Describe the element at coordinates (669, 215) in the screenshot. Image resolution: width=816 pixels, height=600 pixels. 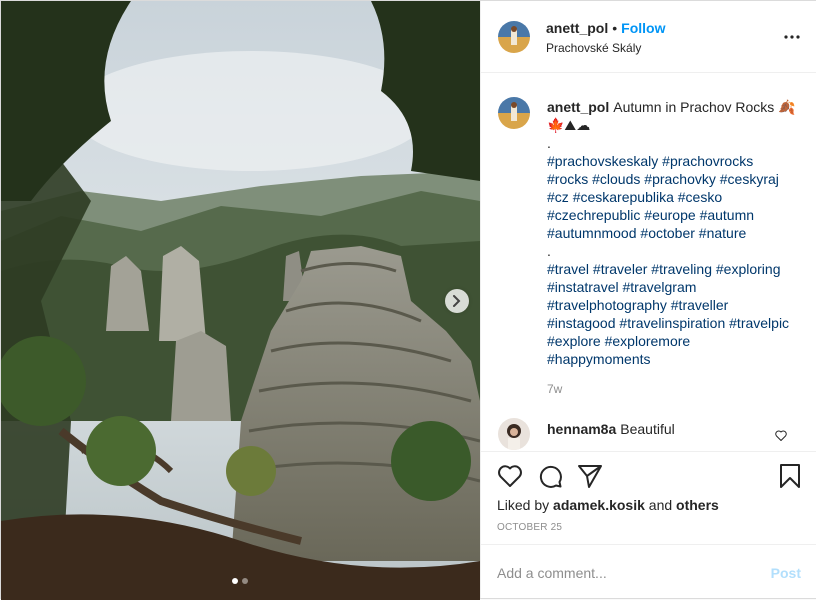
I see `hashtag-link: #europe` at that location.